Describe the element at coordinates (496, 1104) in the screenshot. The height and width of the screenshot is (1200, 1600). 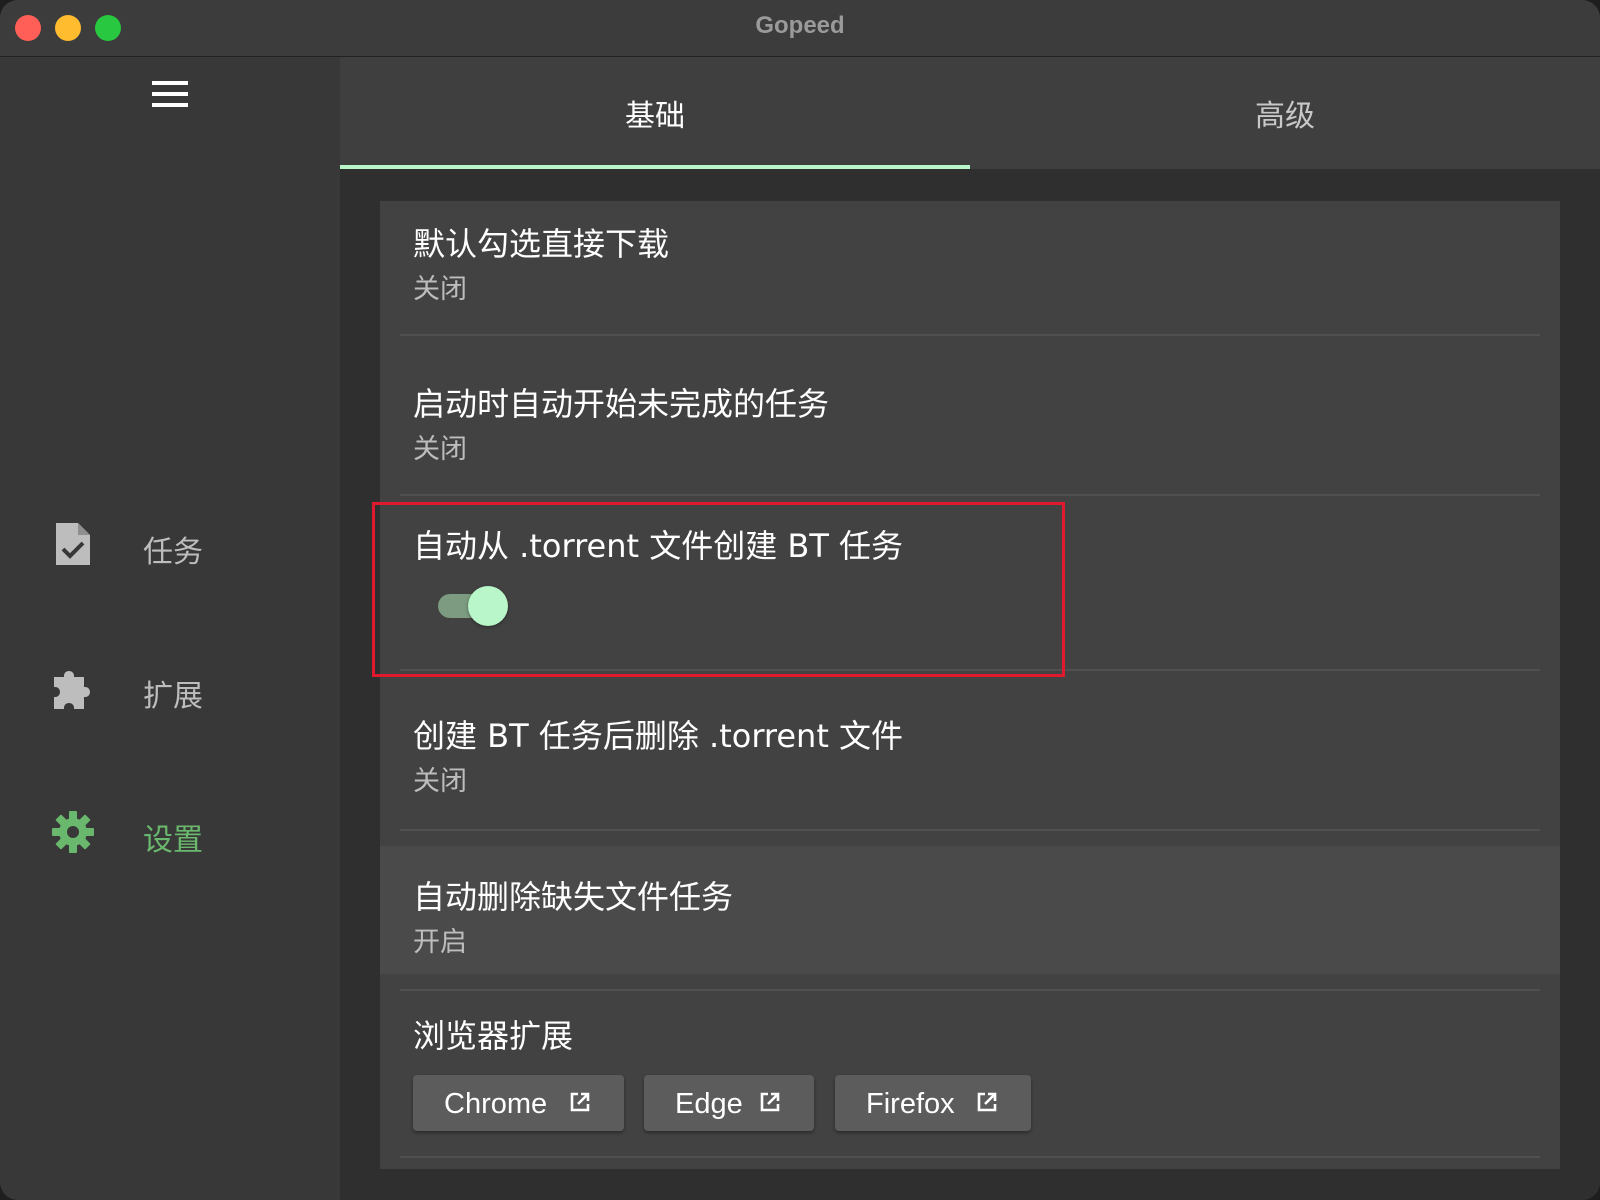
I see `button-label: Chrome` at that location.